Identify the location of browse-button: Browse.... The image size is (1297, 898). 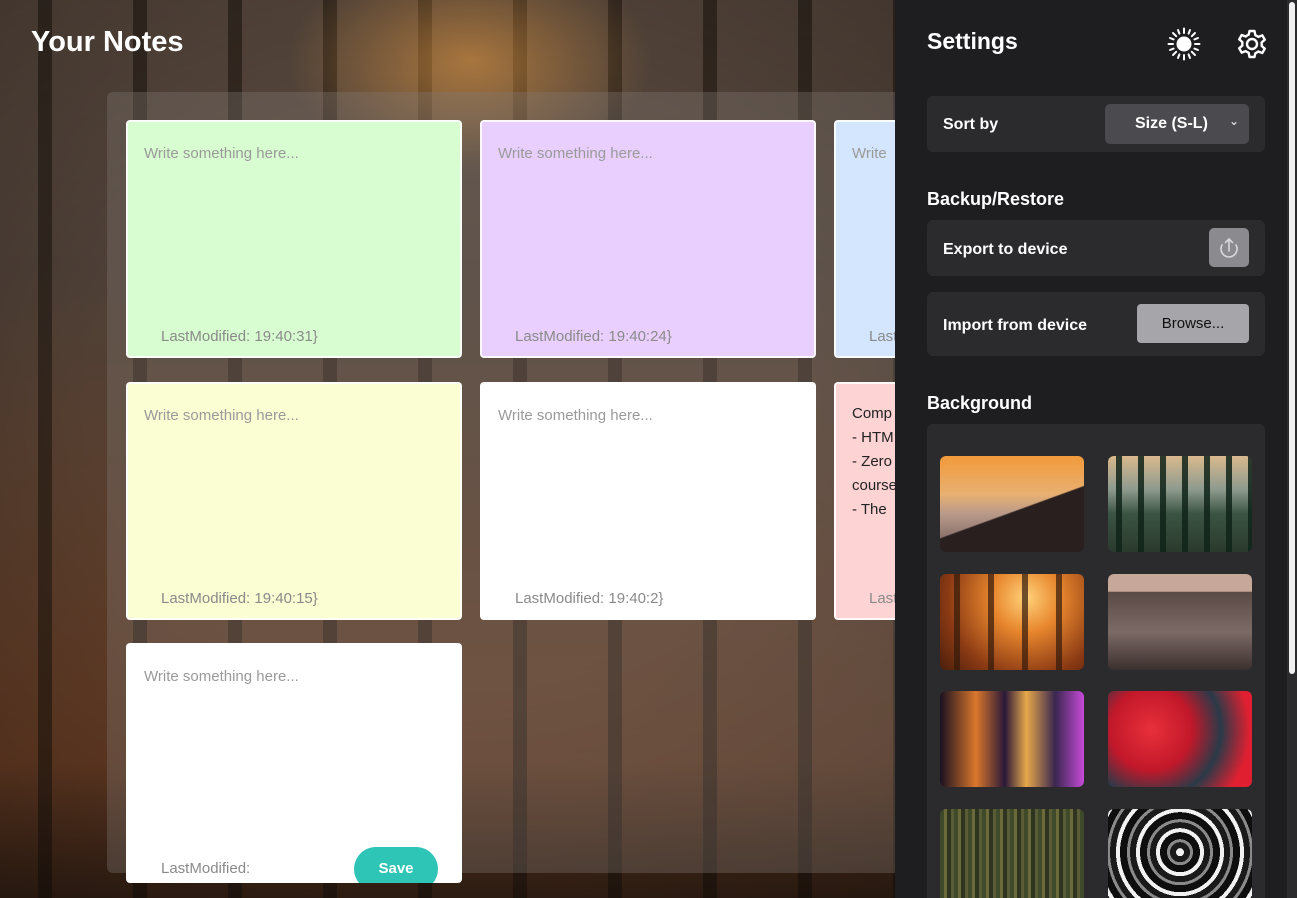
(1193, 323).